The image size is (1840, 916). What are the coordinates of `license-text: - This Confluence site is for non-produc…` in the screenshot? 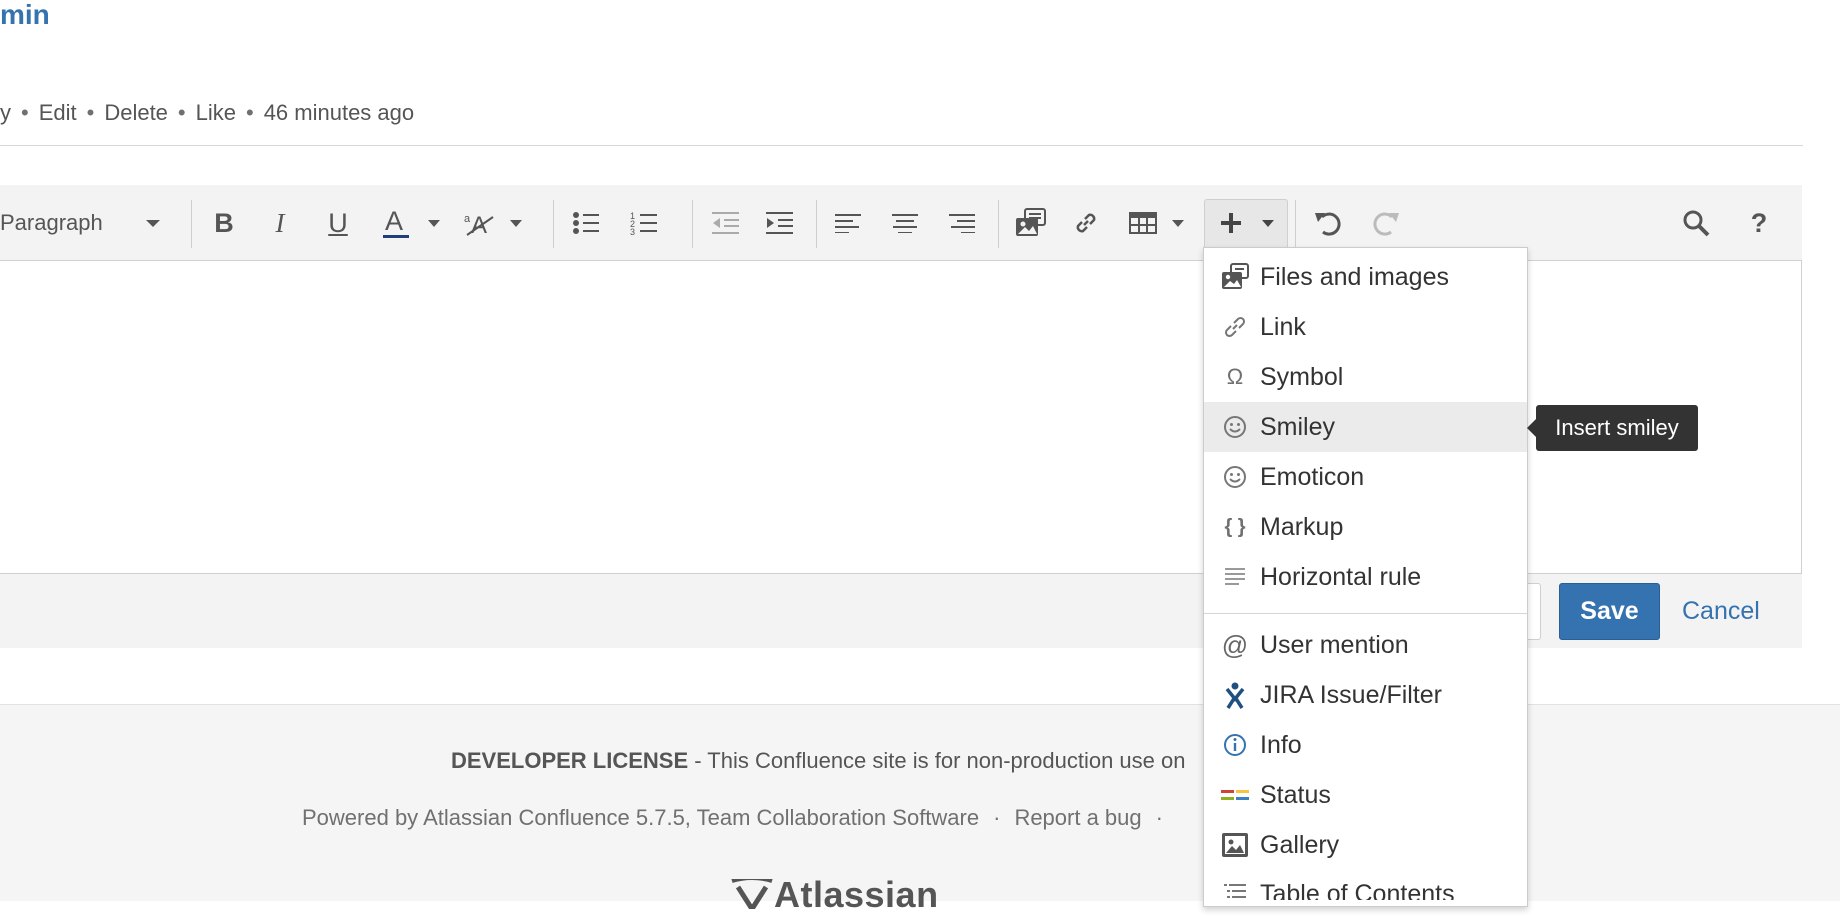 It's located at (937, 760).